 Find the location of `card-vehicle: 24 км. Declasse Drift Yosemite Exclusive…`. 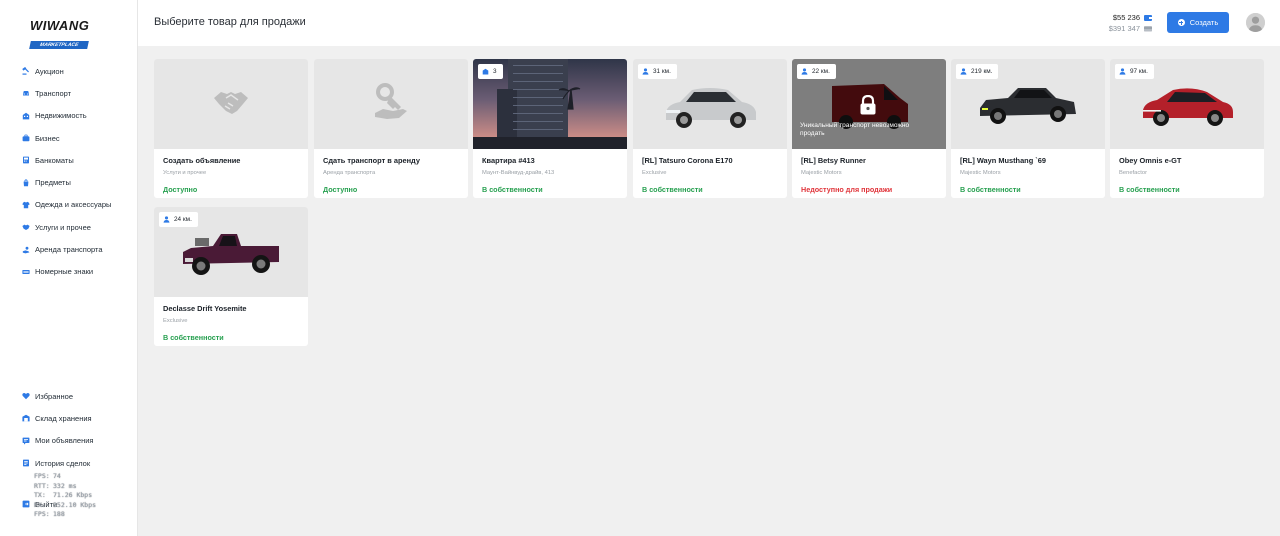

card-vehicle: 24 км. Declasse Drift Yosemite Exclusive… is located at coordinates (231, 276).